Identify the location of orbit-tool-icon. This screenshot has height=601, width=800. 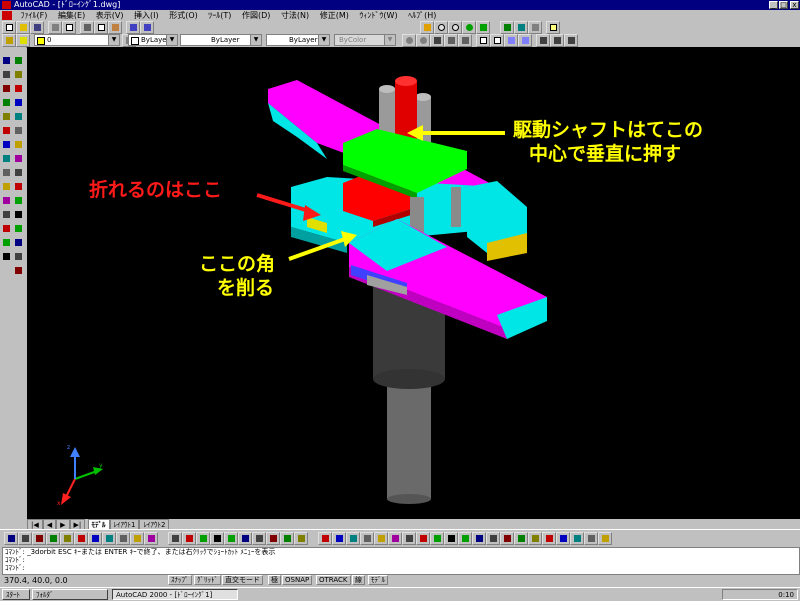
(409, 40).